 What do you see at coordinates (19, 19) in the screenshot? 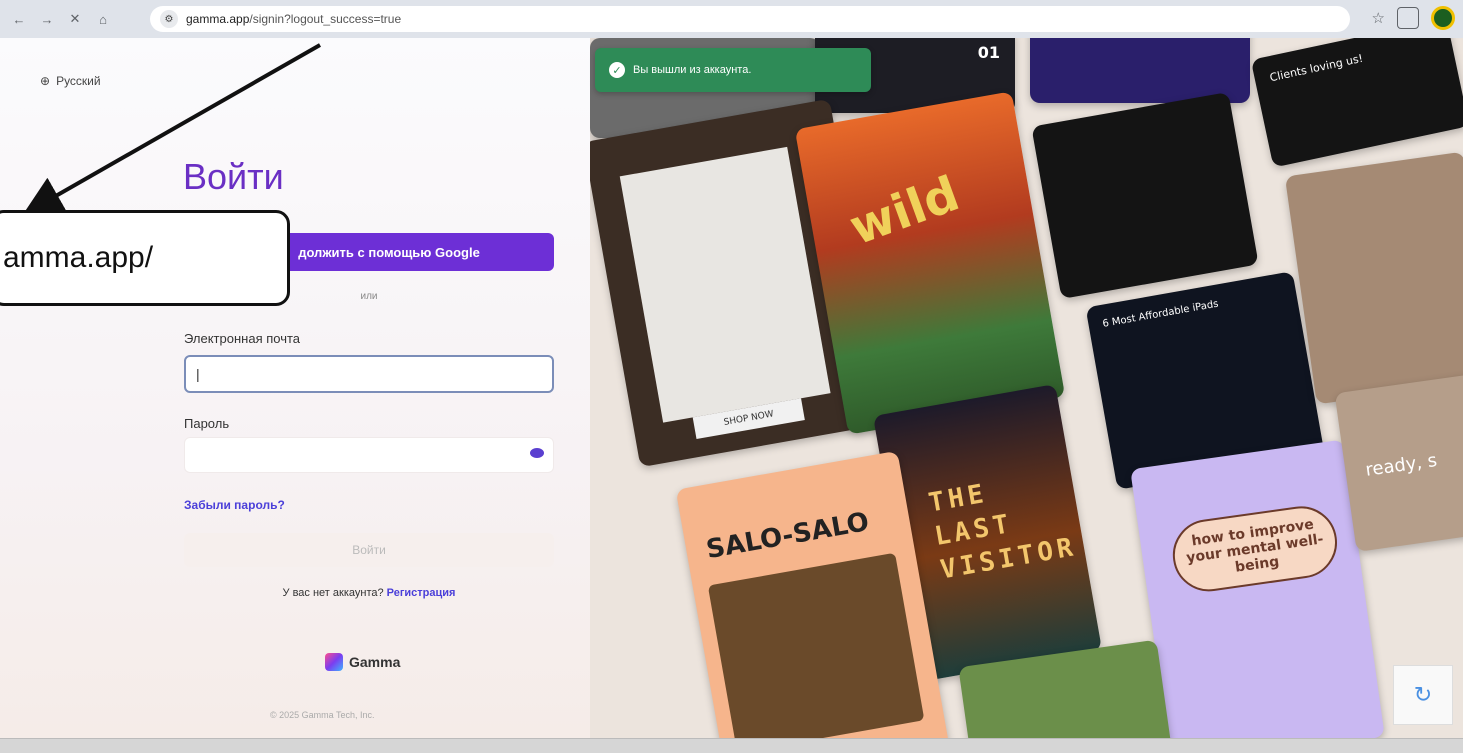
I see `back-icon: ←` at bounding box center [19, 19].